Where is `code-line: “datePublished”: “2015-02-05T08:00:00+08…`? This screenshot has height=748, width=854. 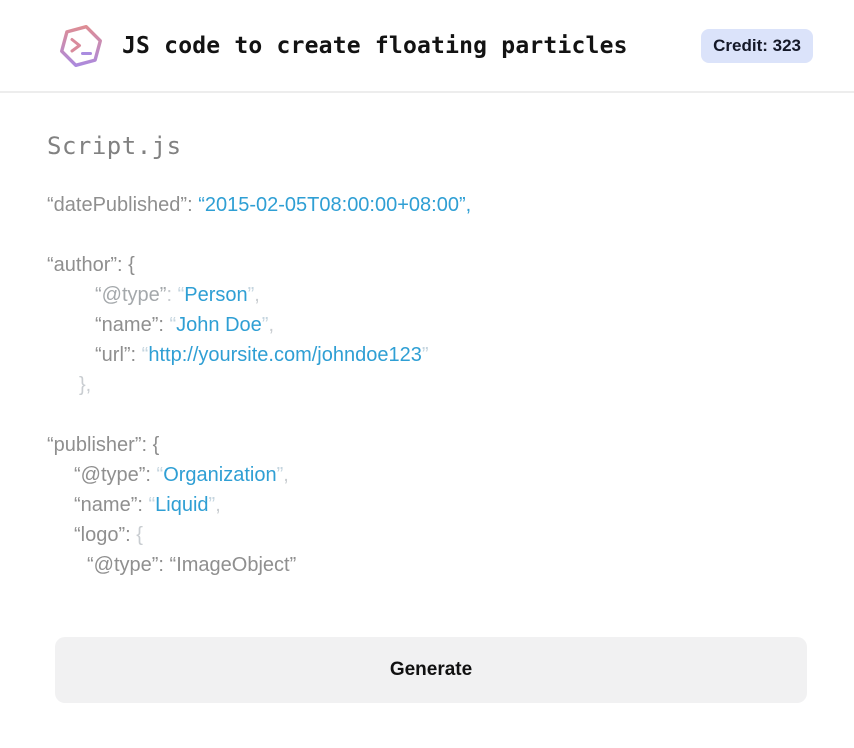 code-line: “datePublished”: “2015-02-05T08:00:00+08… is located at coordinates (259, 205).